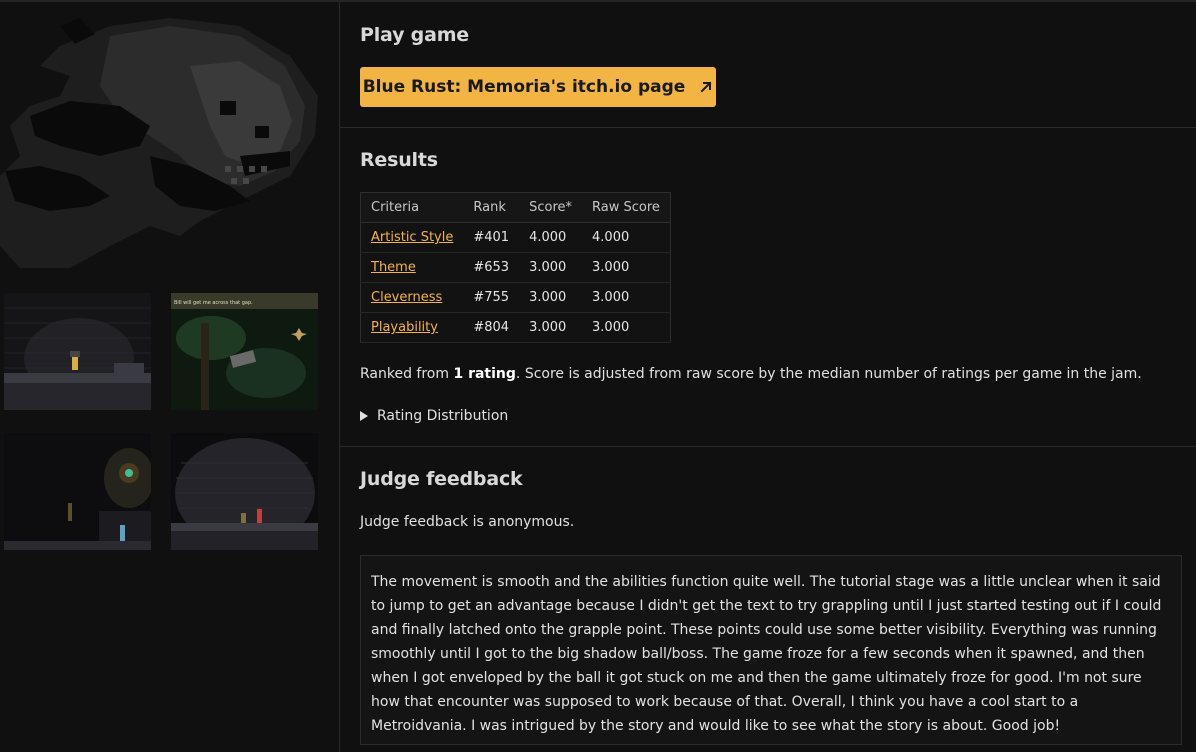 This screenshot has width=1196, height=752. I want to click on rank-cell: #755, so click(491, 297).